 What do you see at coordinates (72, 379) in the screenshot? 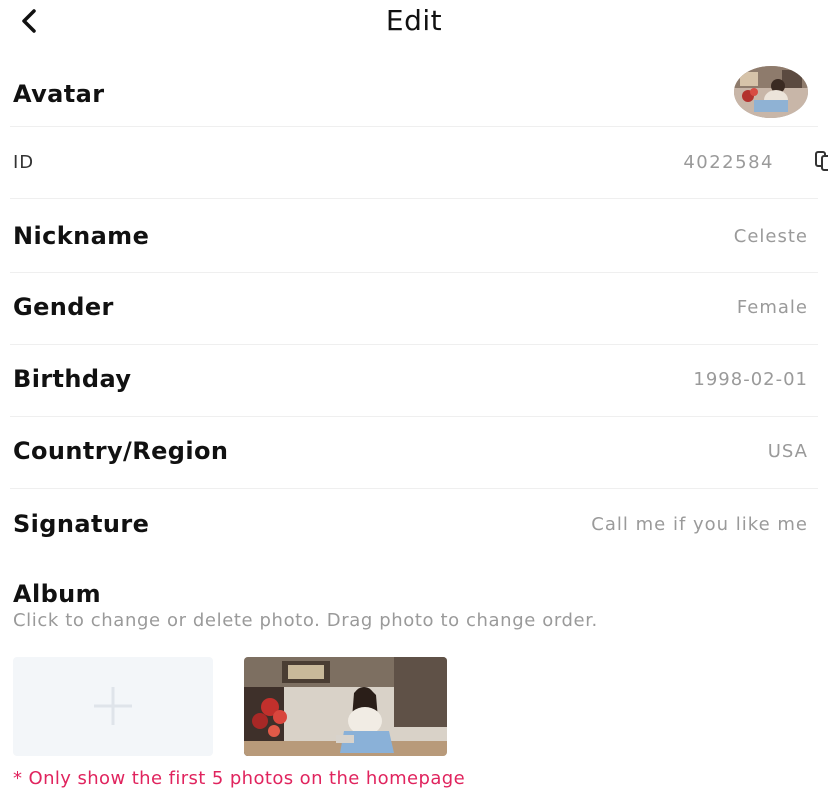
I see `birthday-label: Birthday` at bounding box center [72, 379].